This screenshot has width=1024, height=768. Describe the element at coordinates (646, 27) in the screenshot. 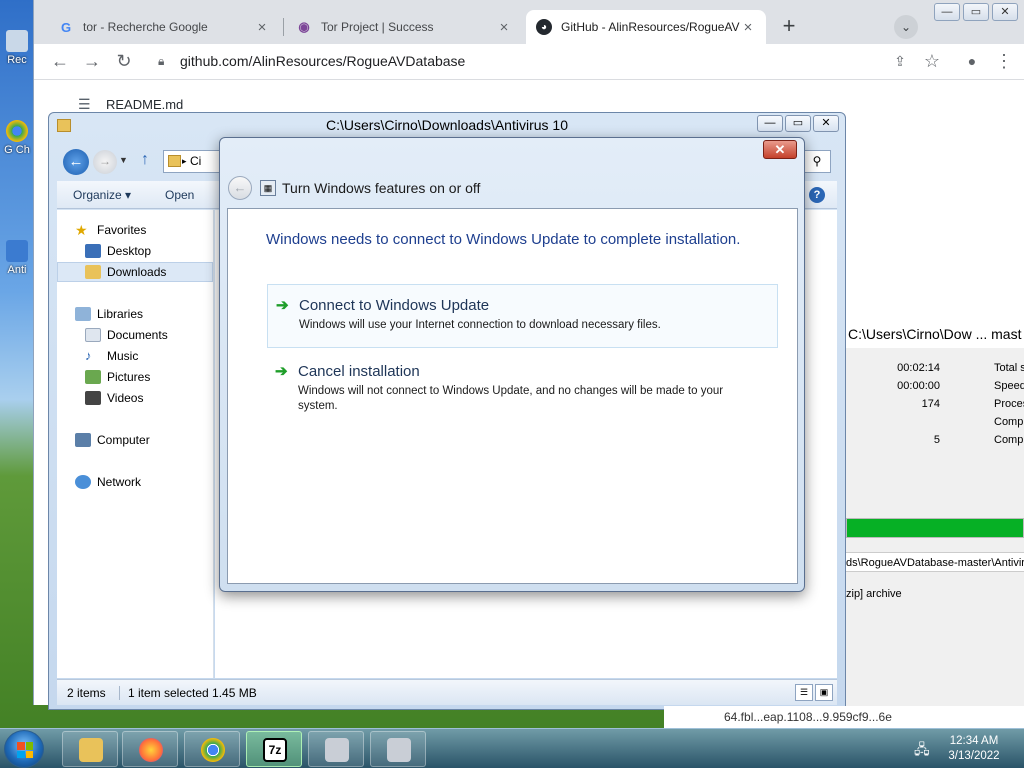

I see `tab-github: ◕ GitHub - AlinResources/RogueAV ×` at that location.